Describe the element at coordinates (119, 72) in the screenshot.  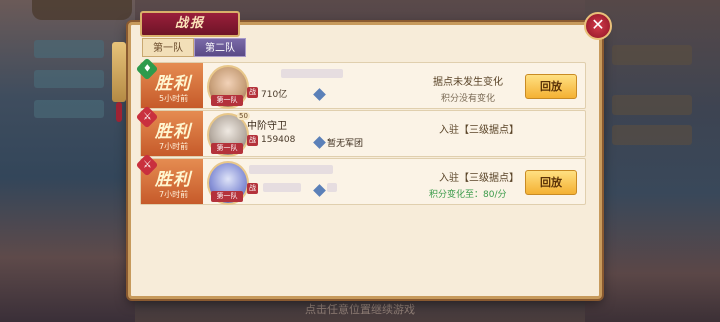
I see `scroll-ornament` at that location.